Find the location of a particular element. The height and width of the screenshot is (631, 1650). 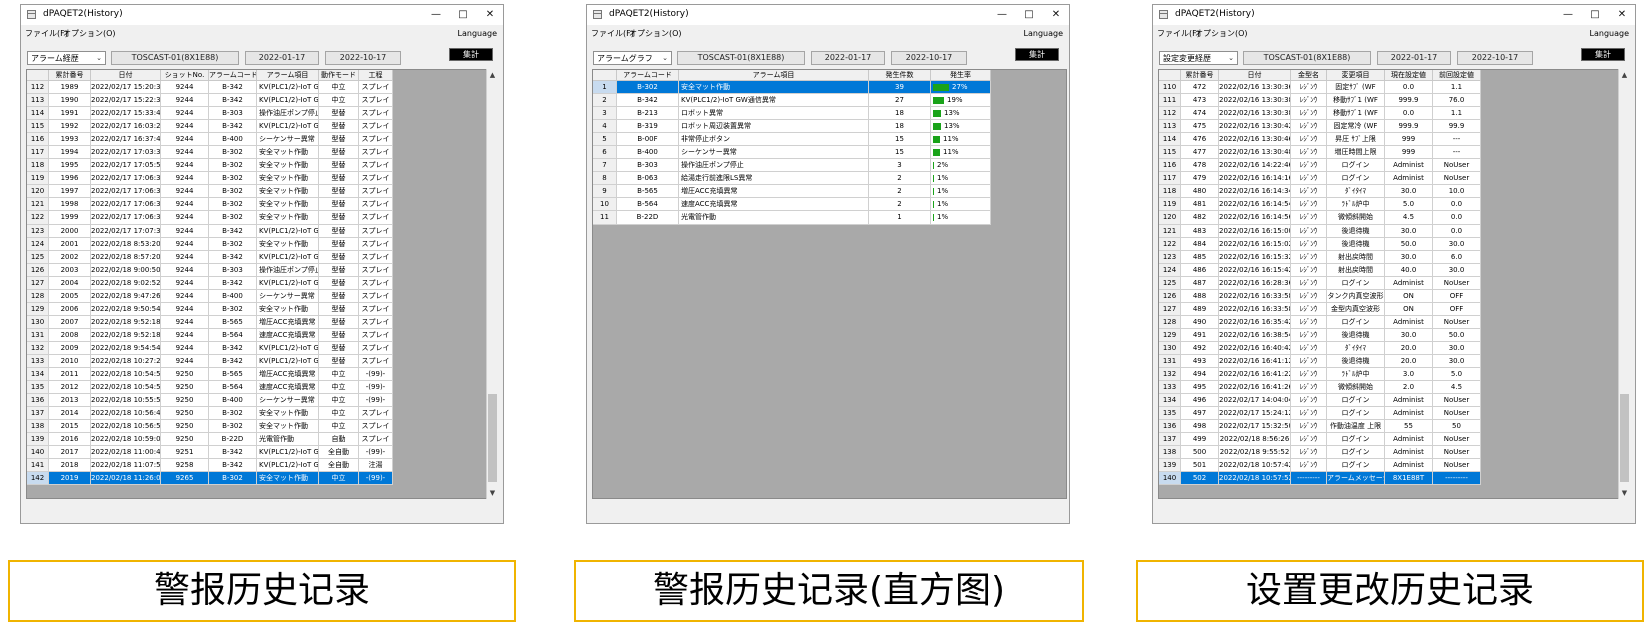

column-header: 動作モード is located at coordinates (339, 75).